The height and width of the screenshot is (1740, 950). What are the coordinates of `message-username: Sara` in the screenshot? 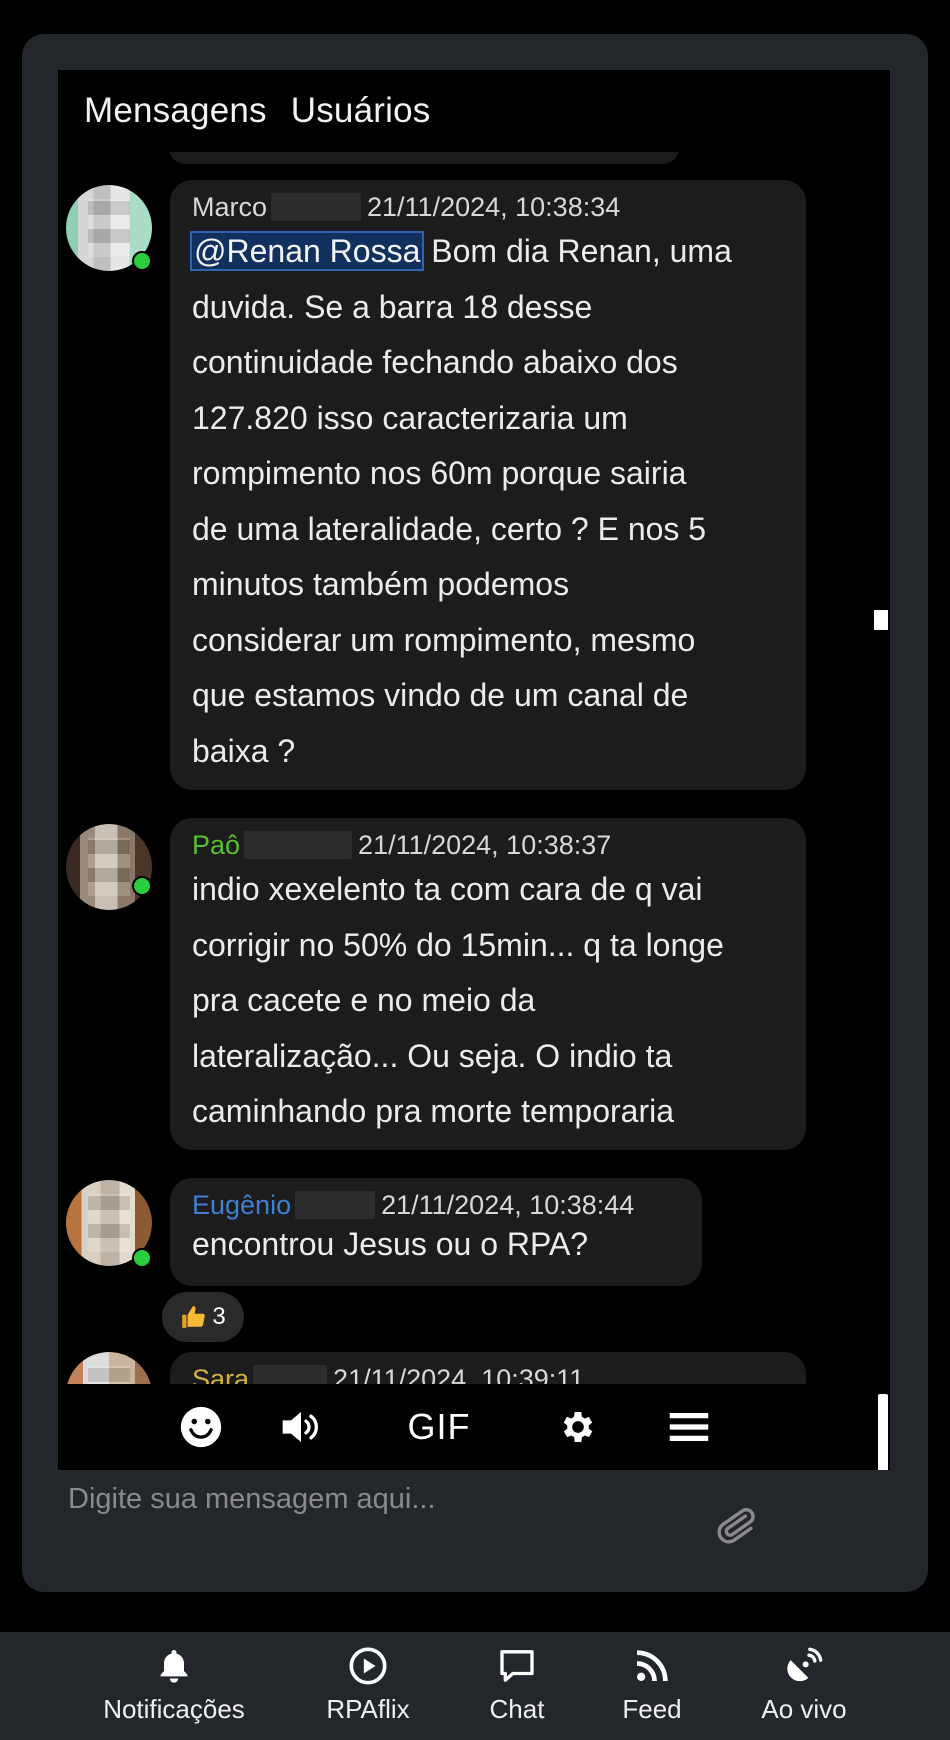 It's located at (220, 1373).